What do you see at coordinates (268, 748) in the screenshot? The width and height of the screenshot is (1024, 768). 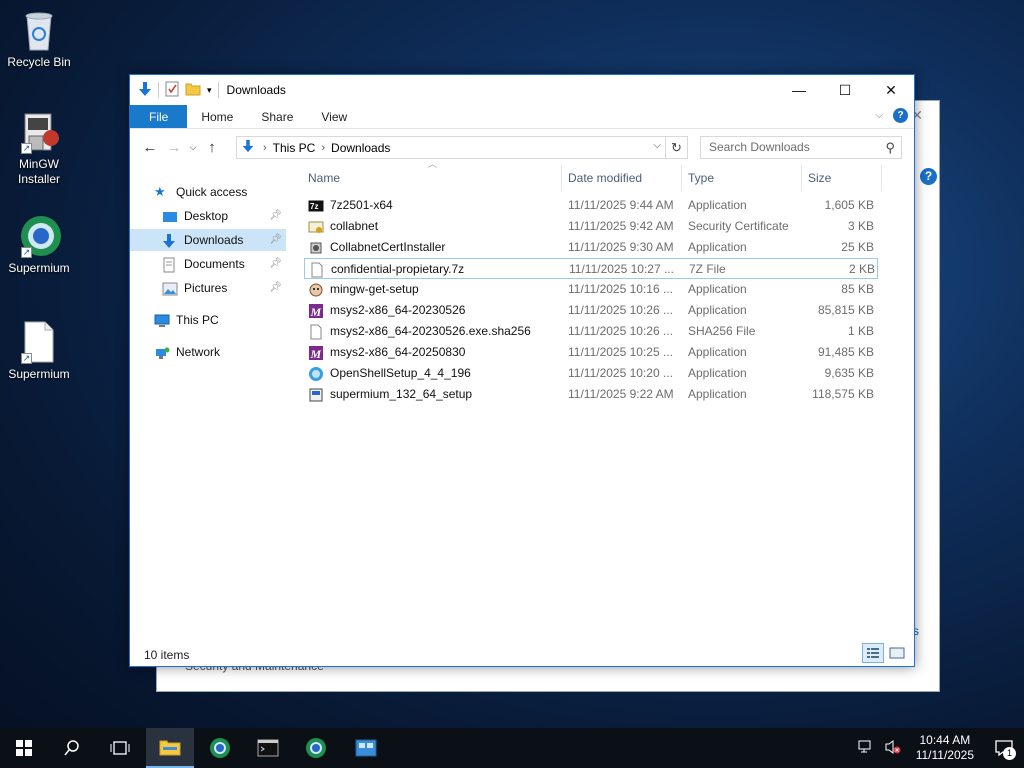 I see `taskbar-terminal` at bounding box center [268, 748].